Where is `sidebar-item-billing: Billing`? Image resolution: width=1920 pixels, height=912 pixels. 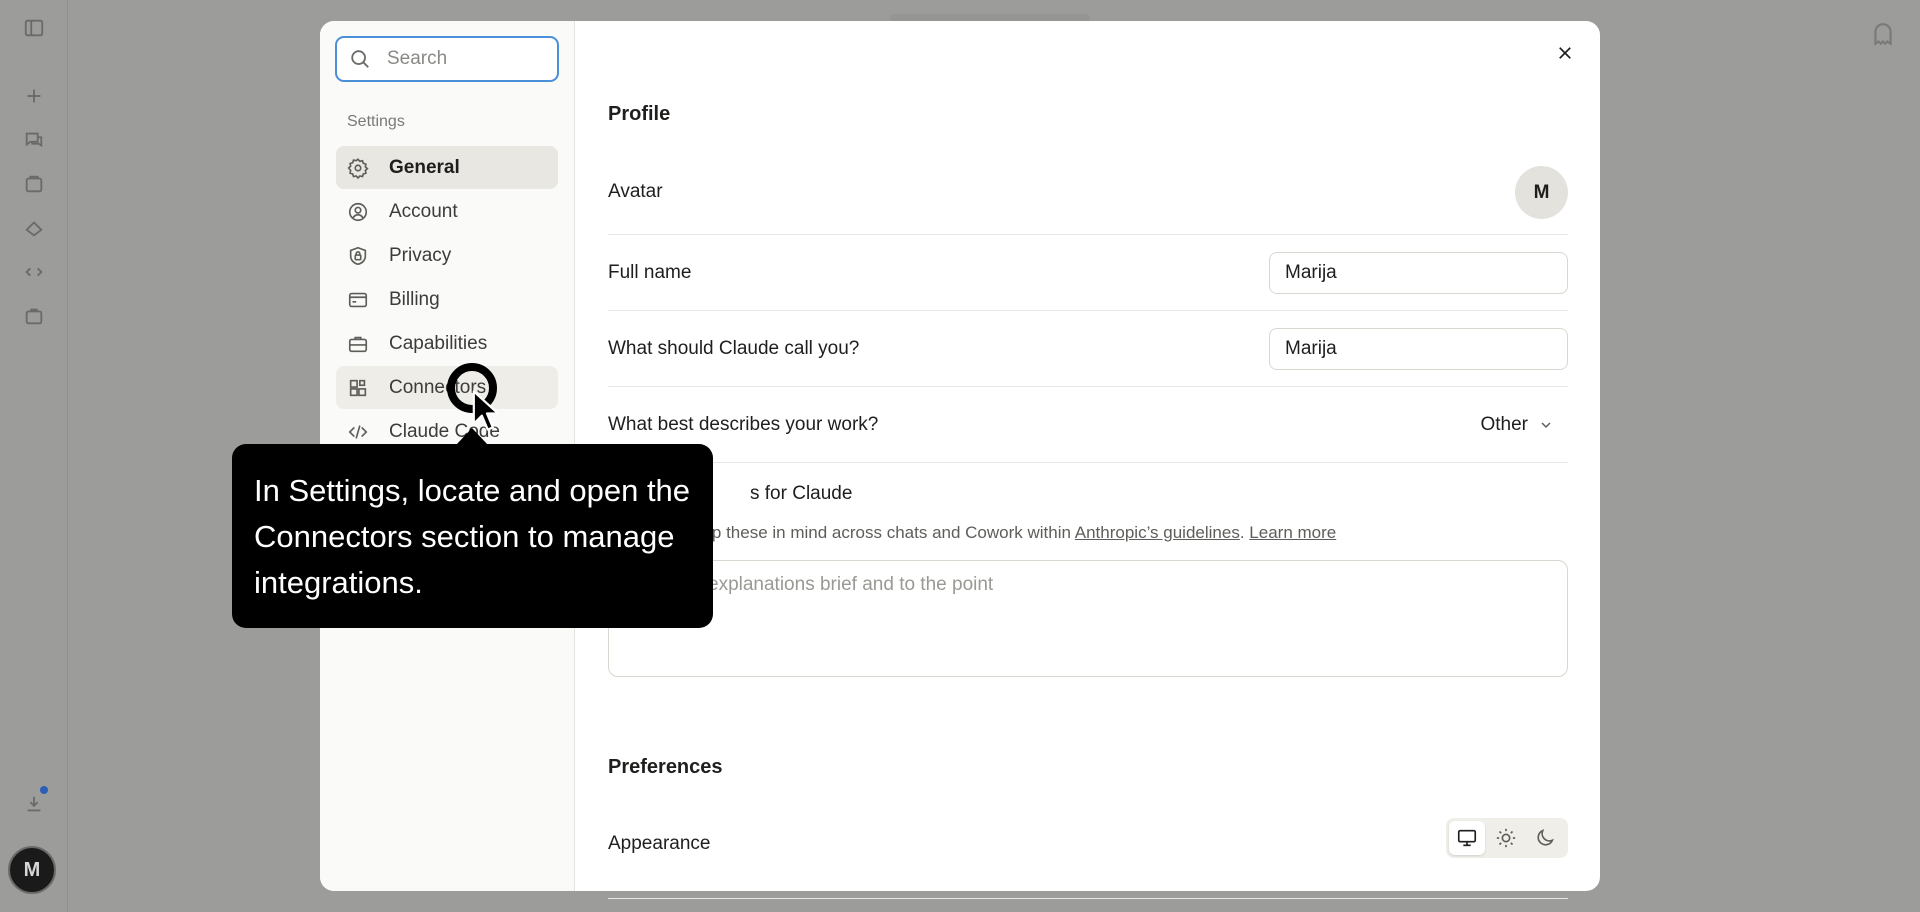
sidebar-item-billing: Billing is located at coordinates (447, 299).